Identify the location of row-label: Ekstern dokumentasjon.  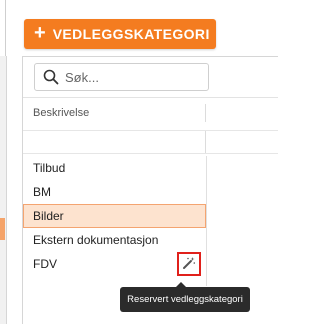
(96, 240).